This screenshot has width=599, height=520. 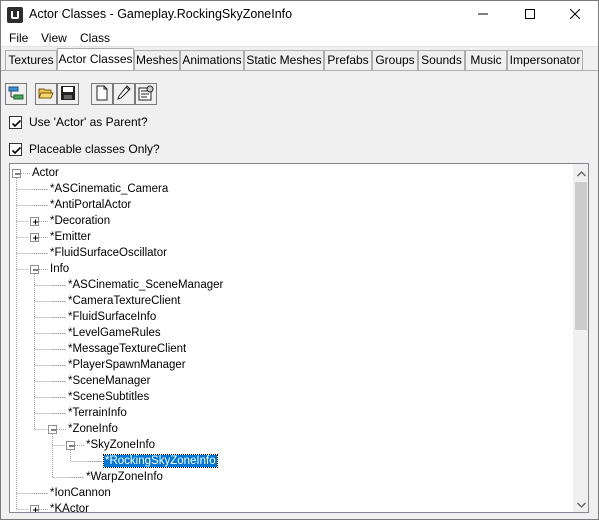 I want to click on tree-node-label: *FluidSurfaceInfo, so click(x=112, y=317).